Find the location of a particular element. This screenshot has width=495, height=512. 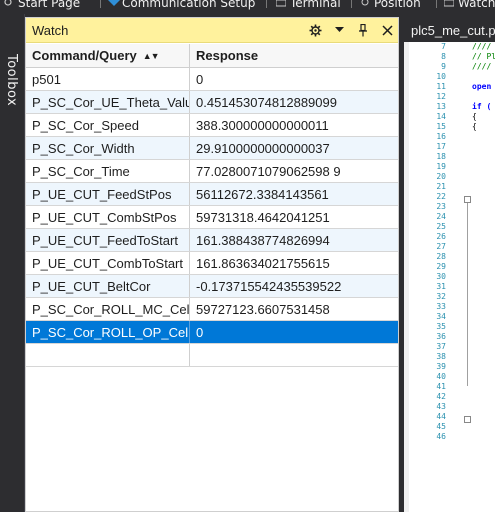

close-icon is located at coordinates (387, 30).